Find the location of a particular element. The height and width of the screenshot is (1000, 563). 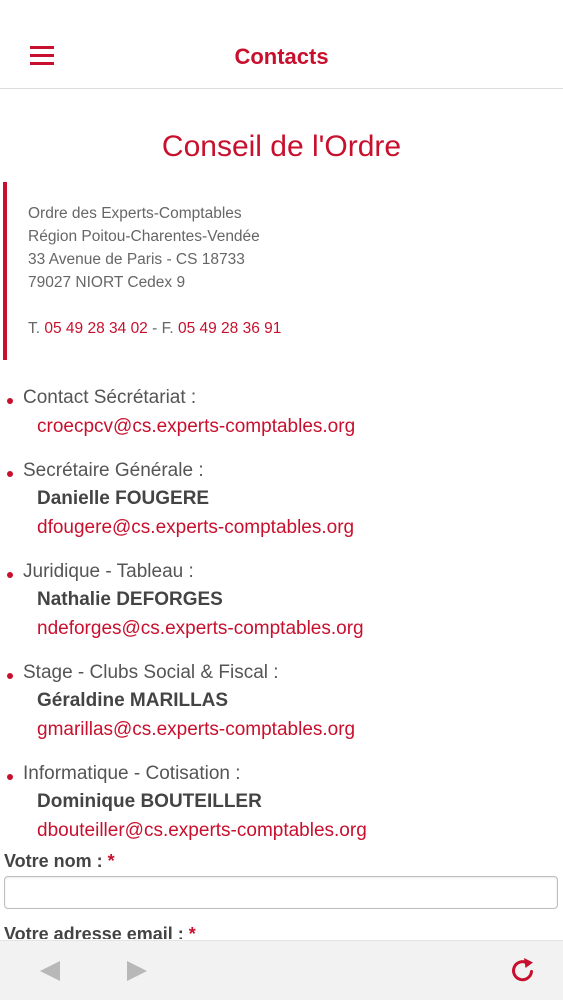

contact-name: Danielle FOUGERE is located at coordinates (123, 498).